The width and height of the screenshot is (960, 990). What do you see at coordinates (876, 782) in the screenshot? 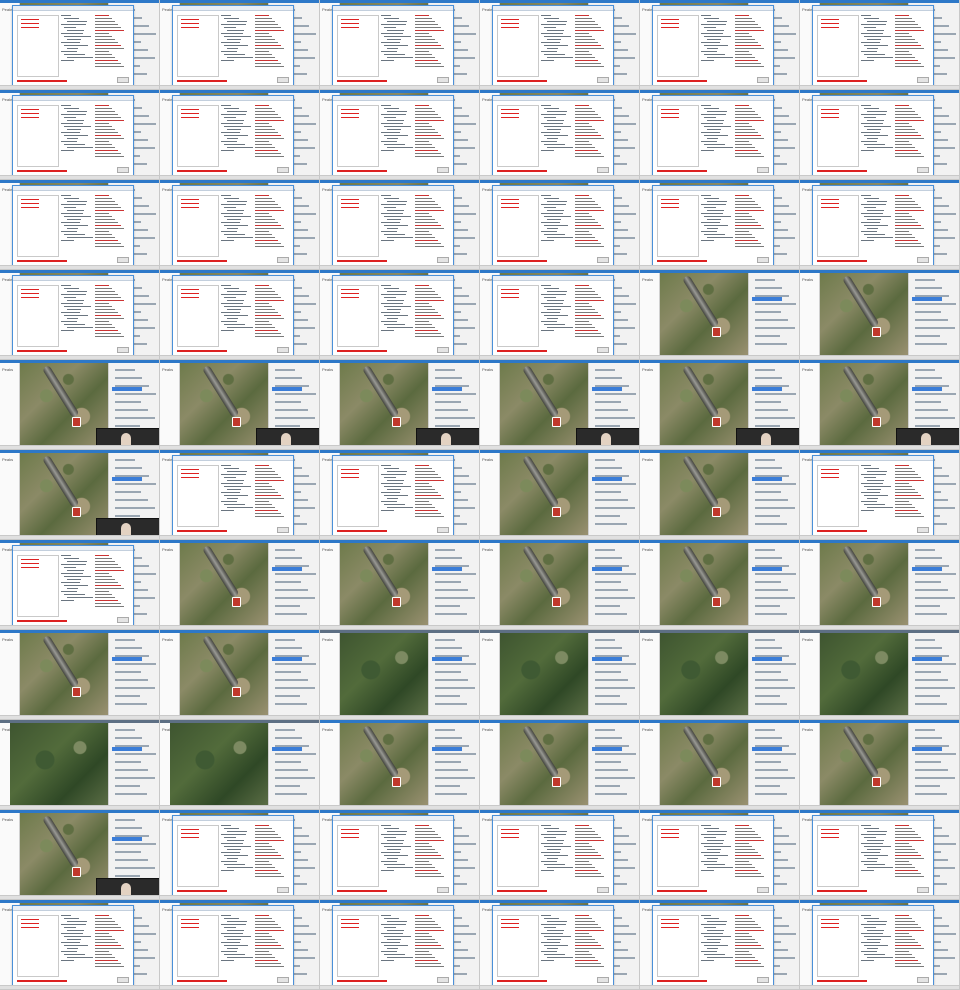
I see `location-pin-icon` at bounding box center [876, 782].